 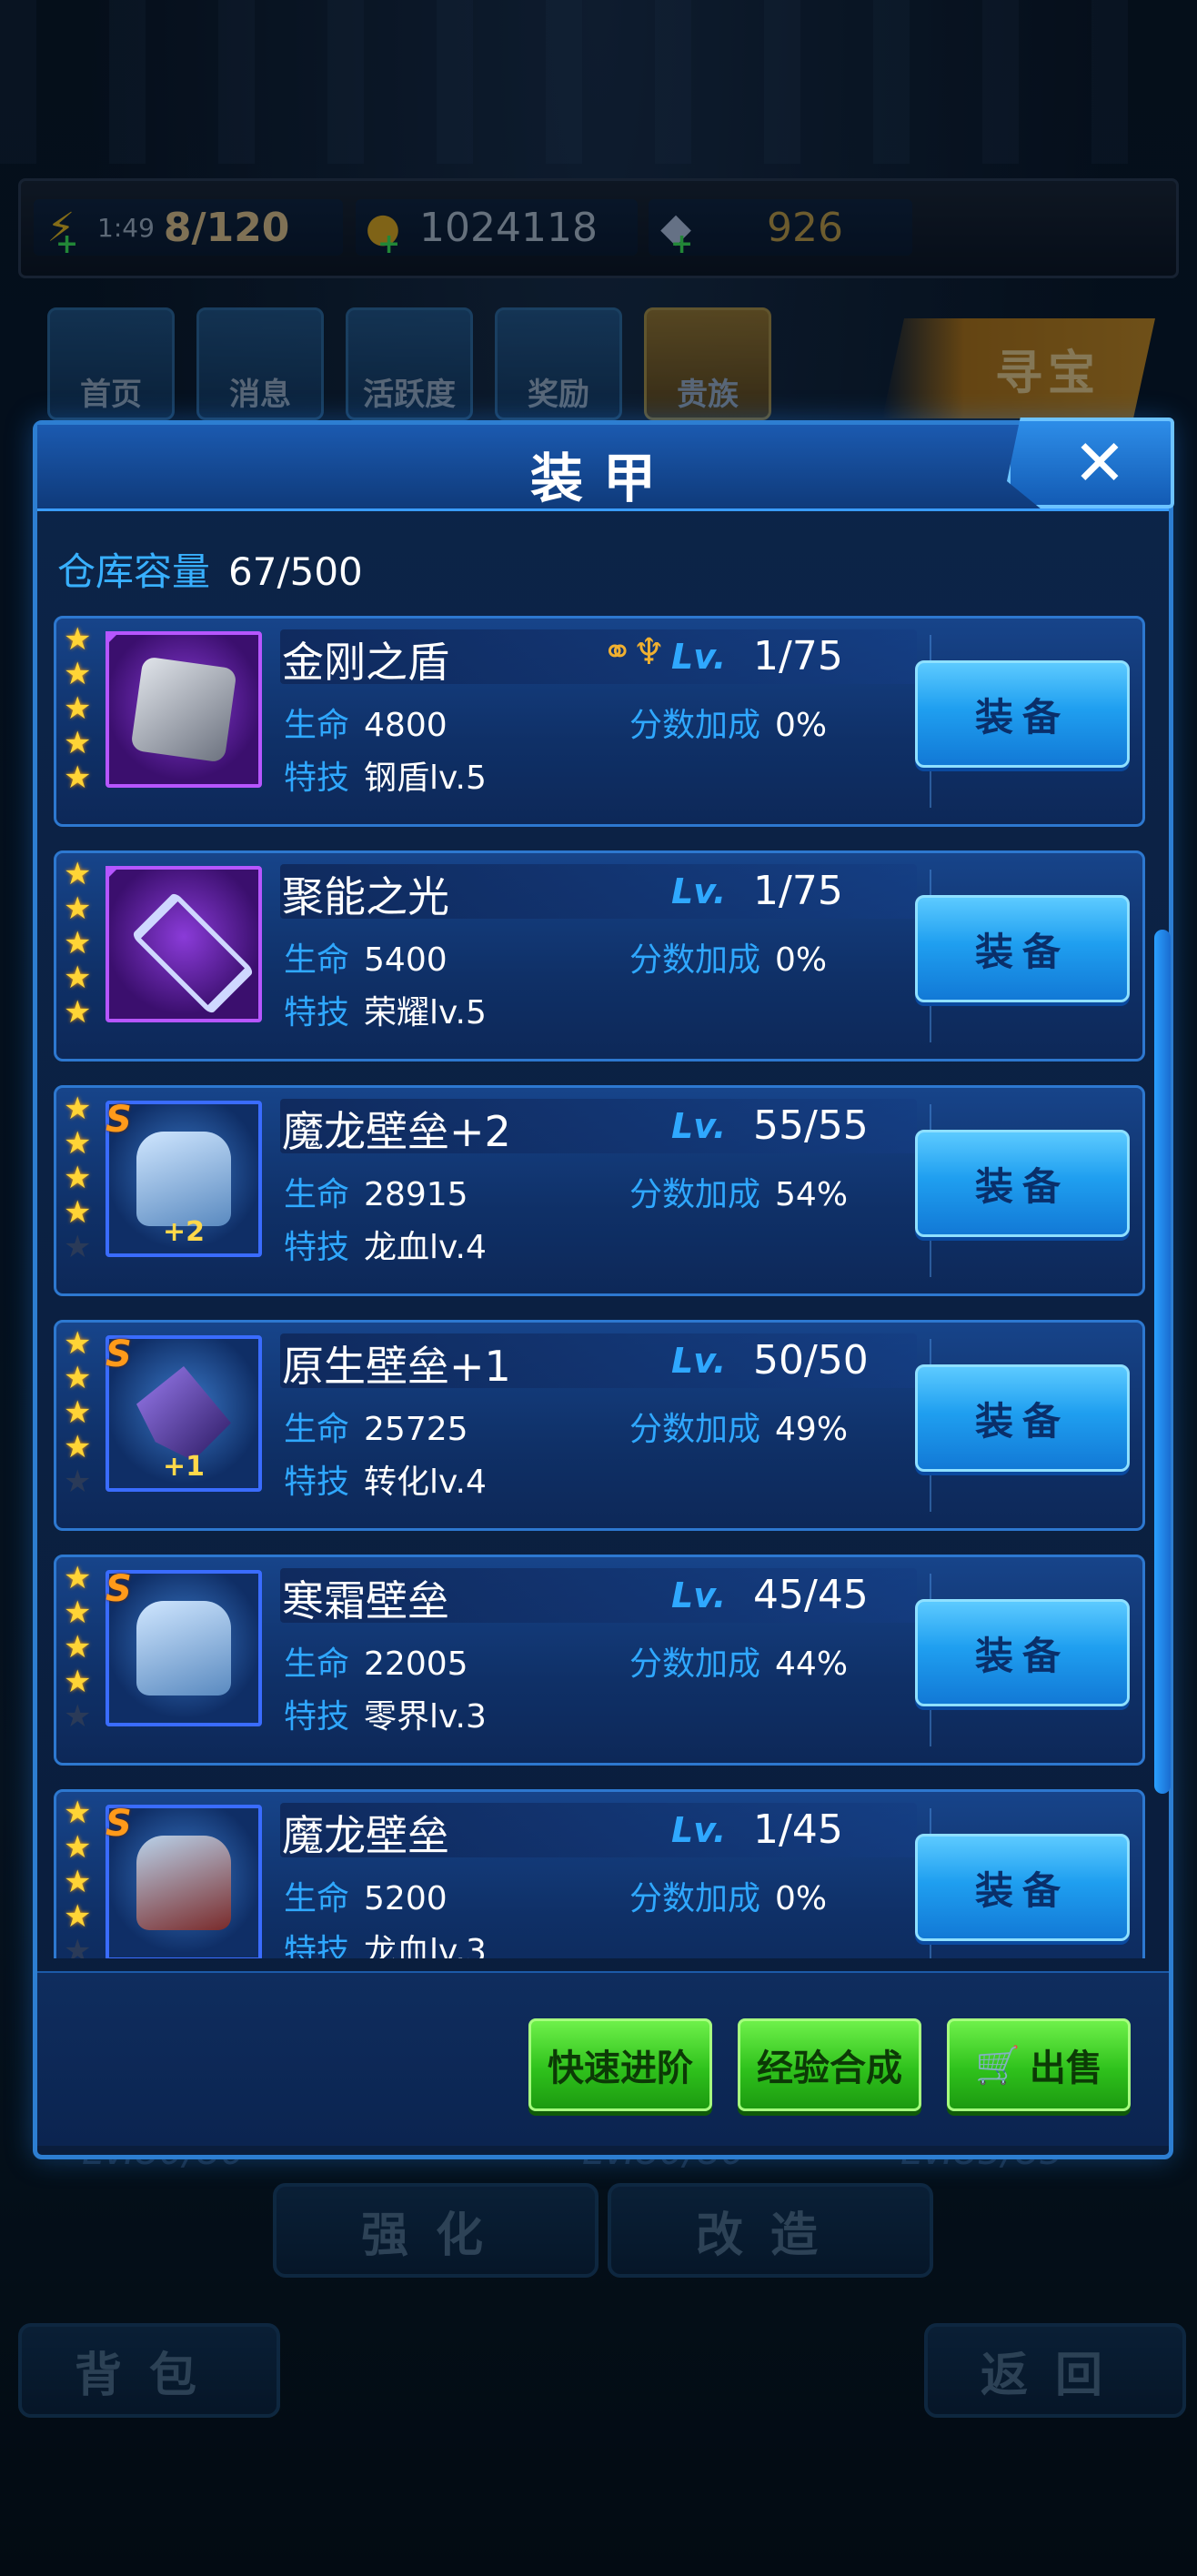 What do you see at coordinates (113, 638) in the screenshot?
I see `corner-marker` at bounding box center [113, 638].